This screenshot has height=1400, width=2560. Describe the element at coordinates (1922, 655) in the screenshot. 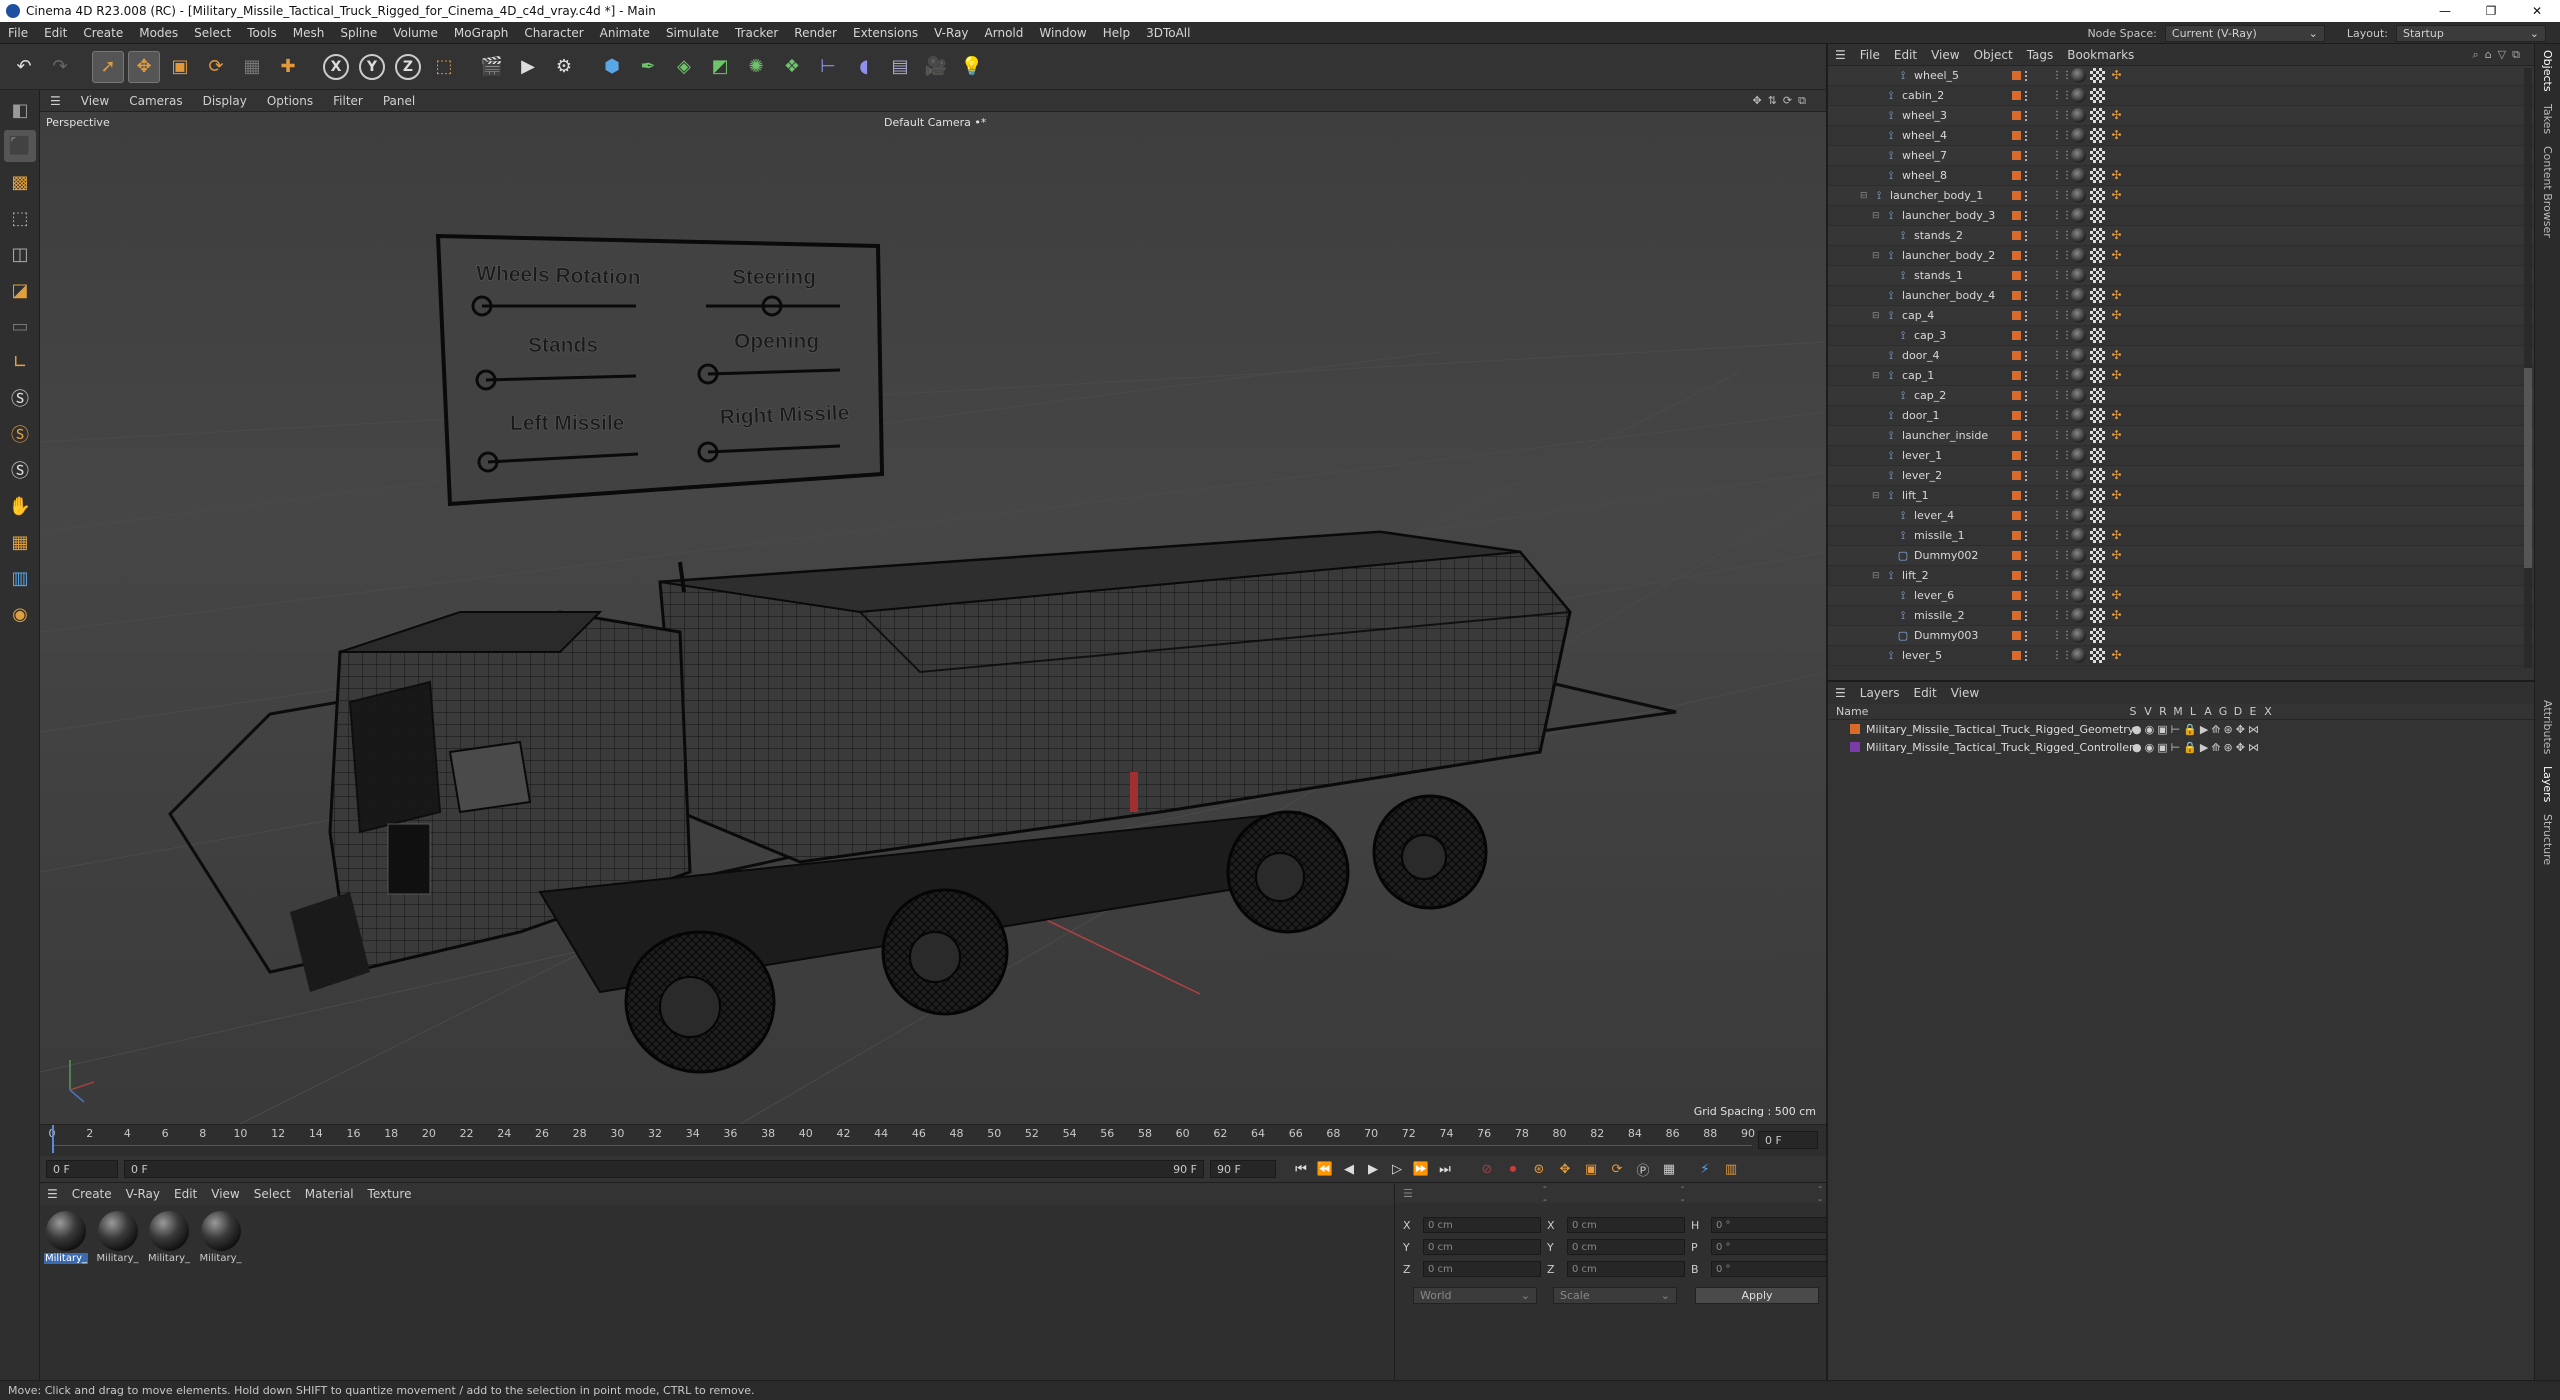

I see `object-name: lever_5` at that location.